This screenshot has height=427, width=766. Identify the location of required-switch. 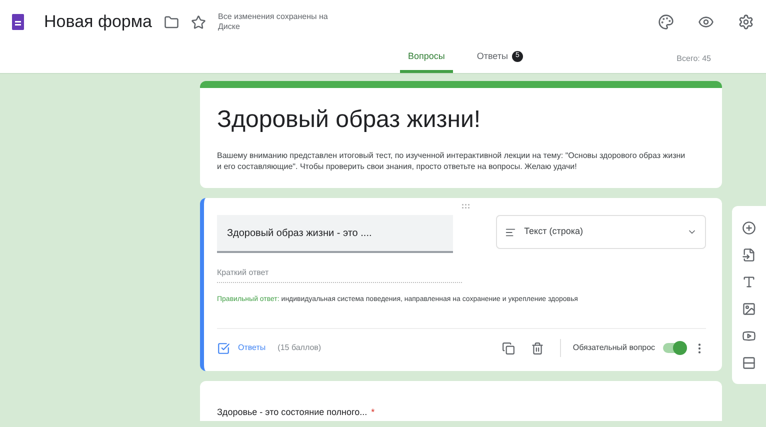
(674, 348).